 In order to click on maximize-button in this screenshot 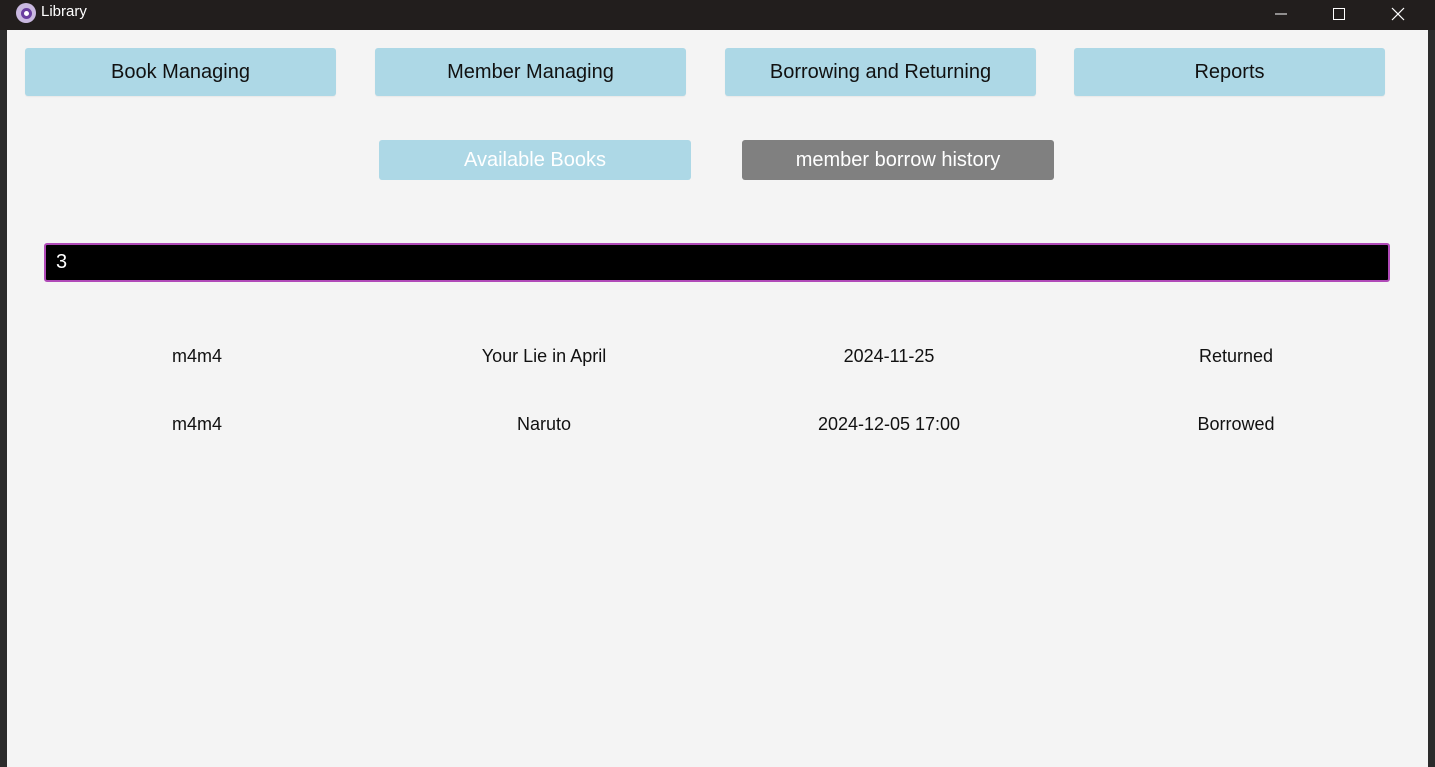, I will do `click(1339, 14)`.